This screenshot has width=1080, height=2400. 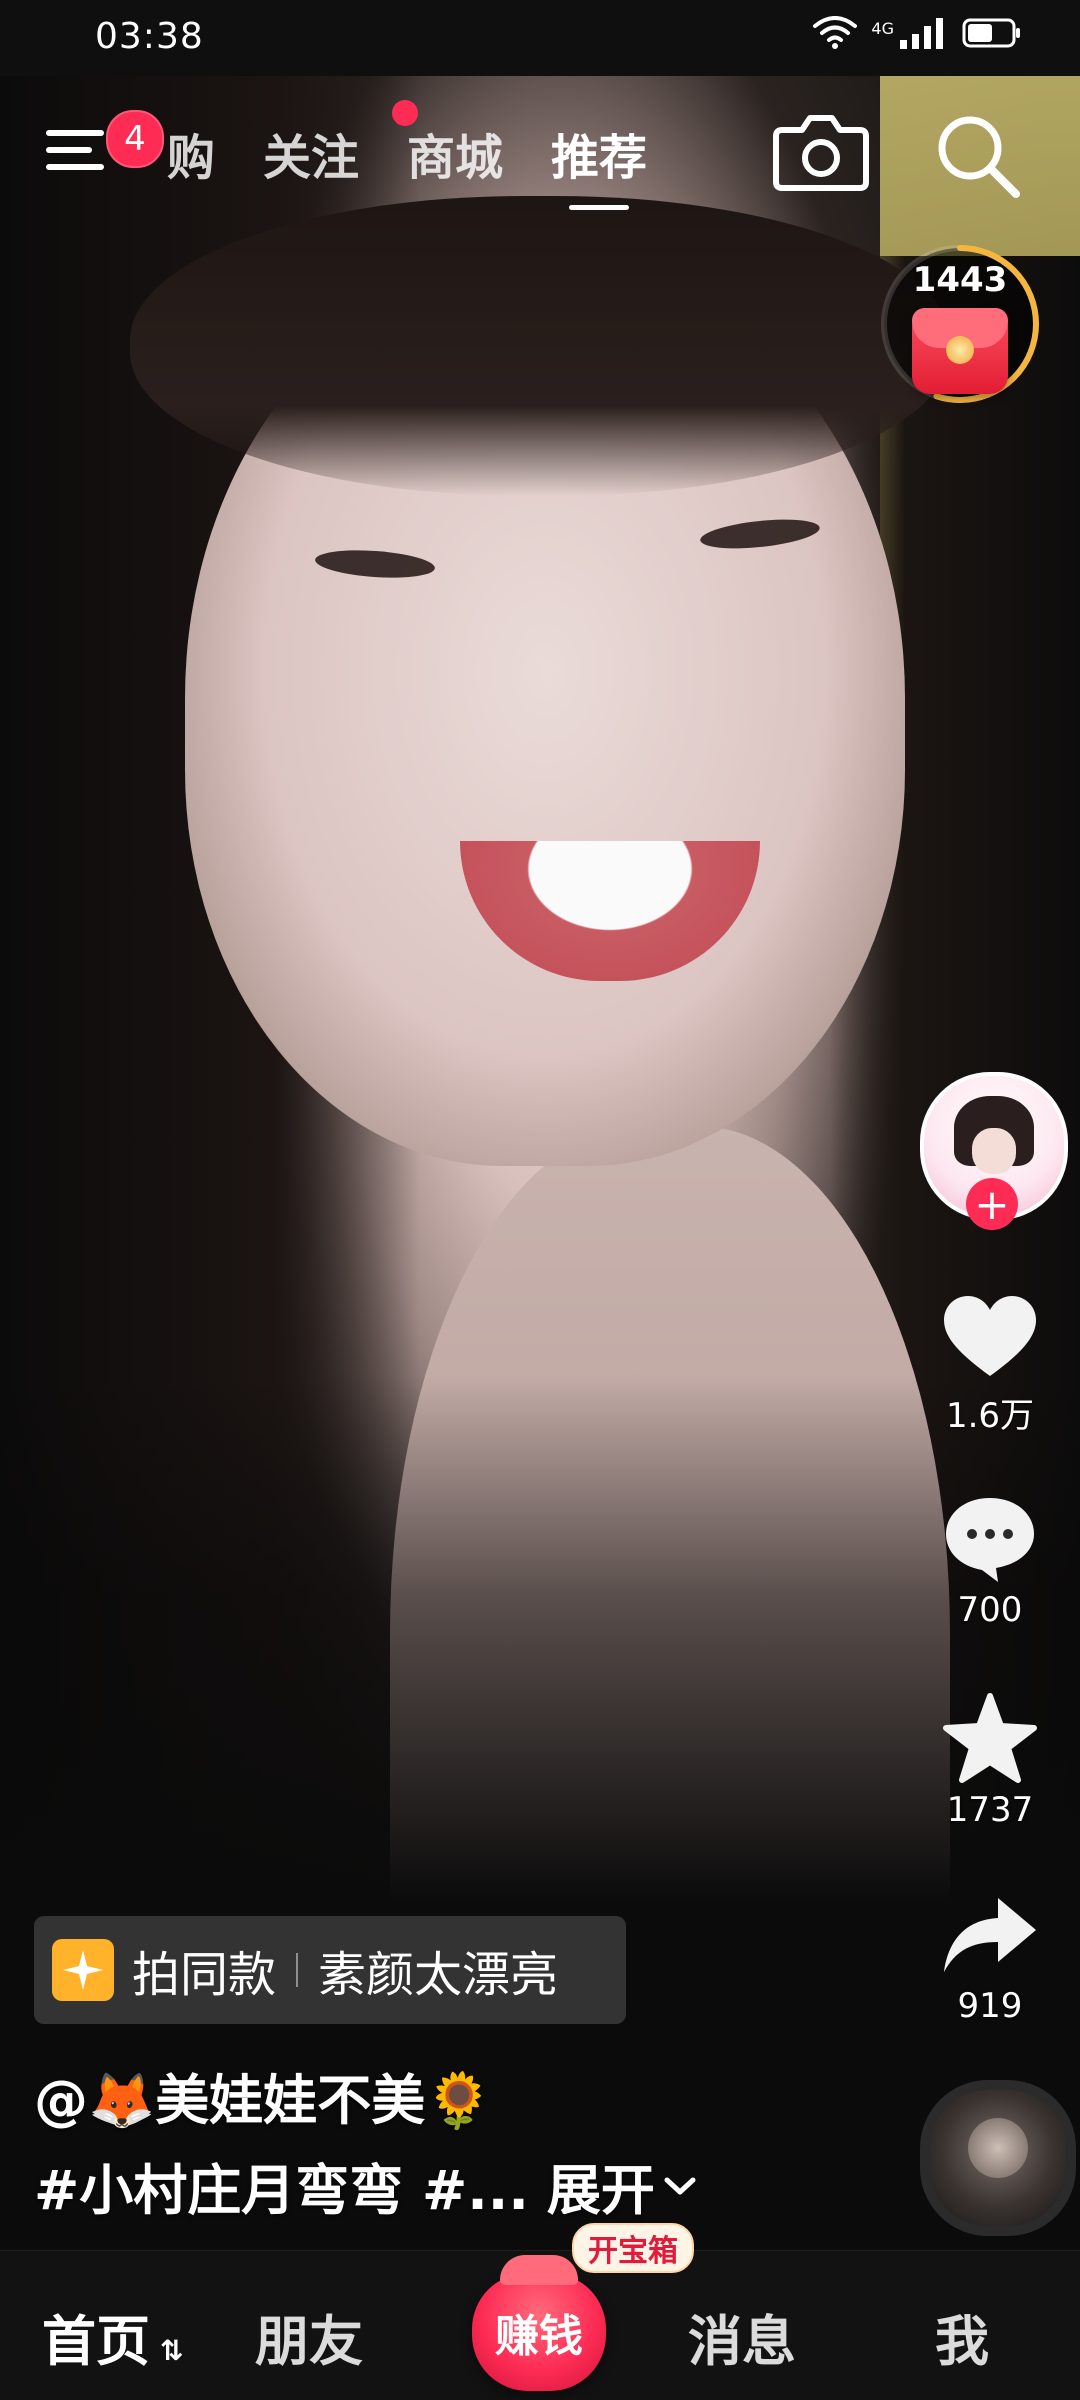 I want to click on reward-count: 1443, so click(x=960, y=280).